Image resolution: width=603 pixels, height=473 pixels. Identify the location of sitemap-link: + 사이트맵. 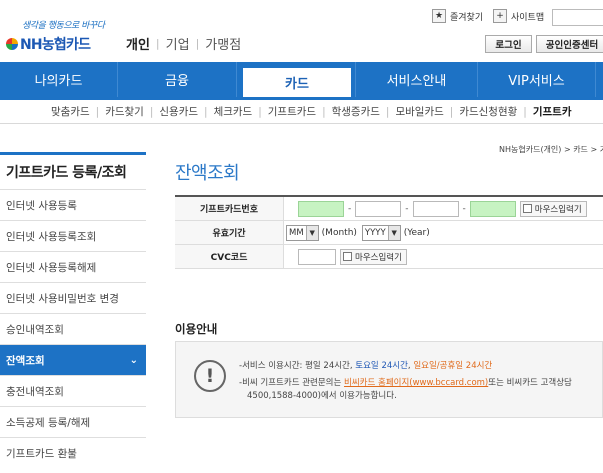
(518, 16).